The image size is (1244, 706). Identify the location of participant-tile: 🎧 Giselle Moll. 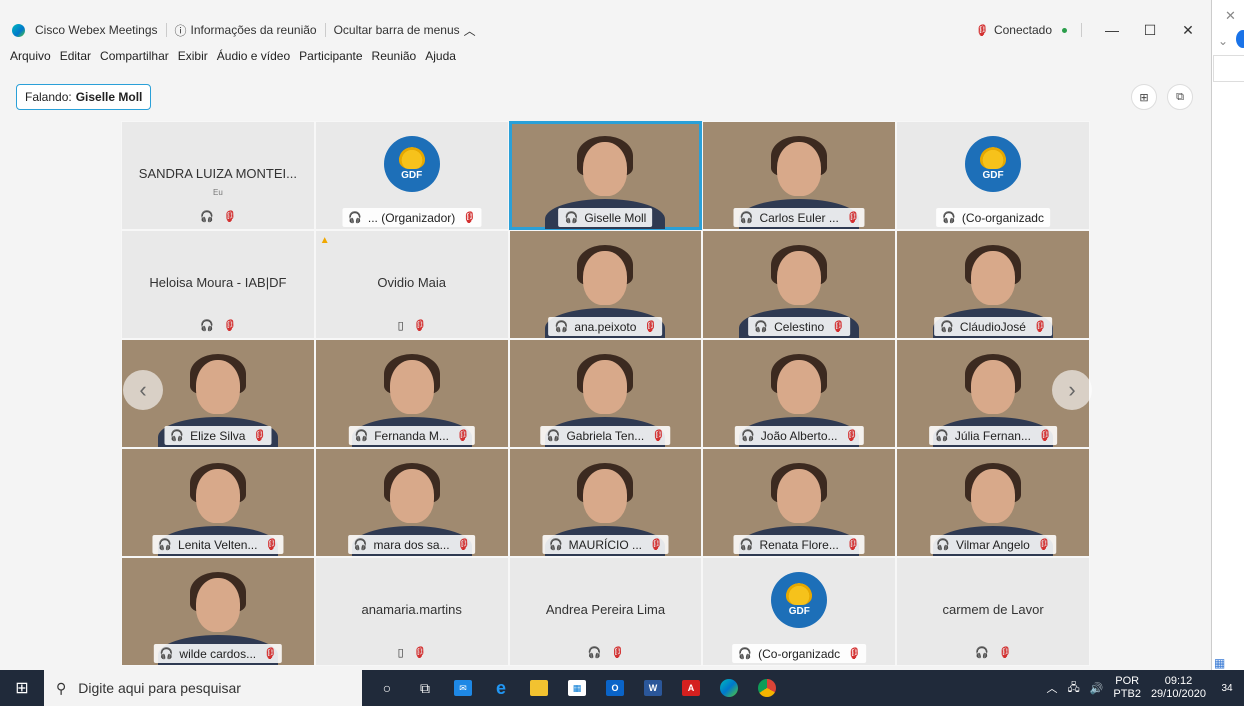
(605, 175).